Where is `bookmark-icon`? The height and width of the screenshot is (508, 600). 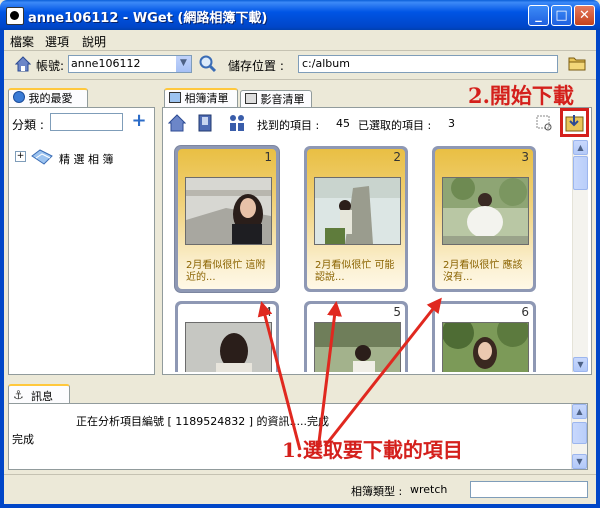
bookmark-icon is located at coordinates (205, 123).